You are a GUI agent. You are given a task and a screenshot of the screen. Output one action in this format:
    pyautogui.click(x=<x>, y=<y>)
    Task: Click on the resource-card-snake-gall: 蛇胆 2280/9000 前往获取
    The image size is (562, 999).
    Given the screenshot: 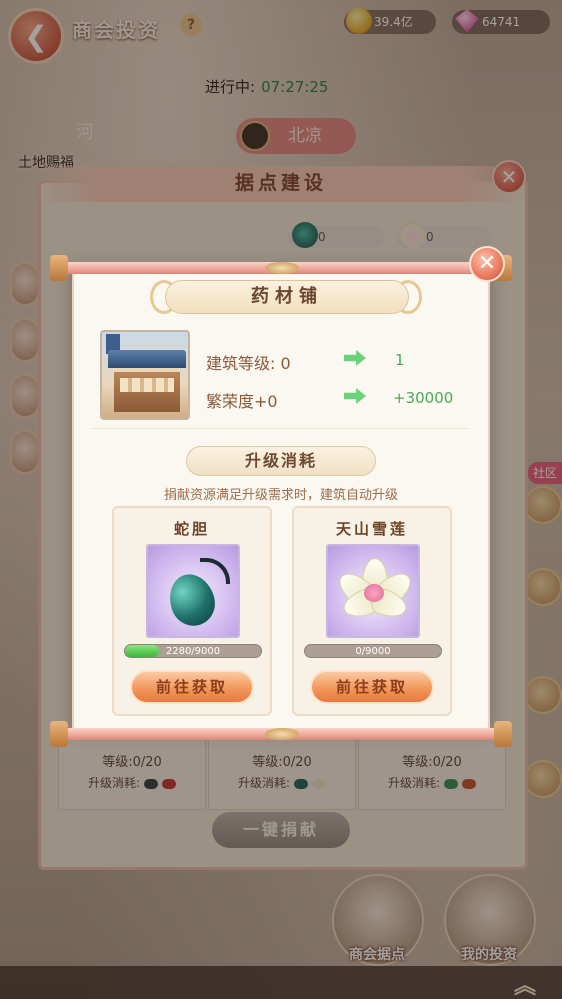 What is the action you would take?
    pyautogui.click(x=192, y=611)
    